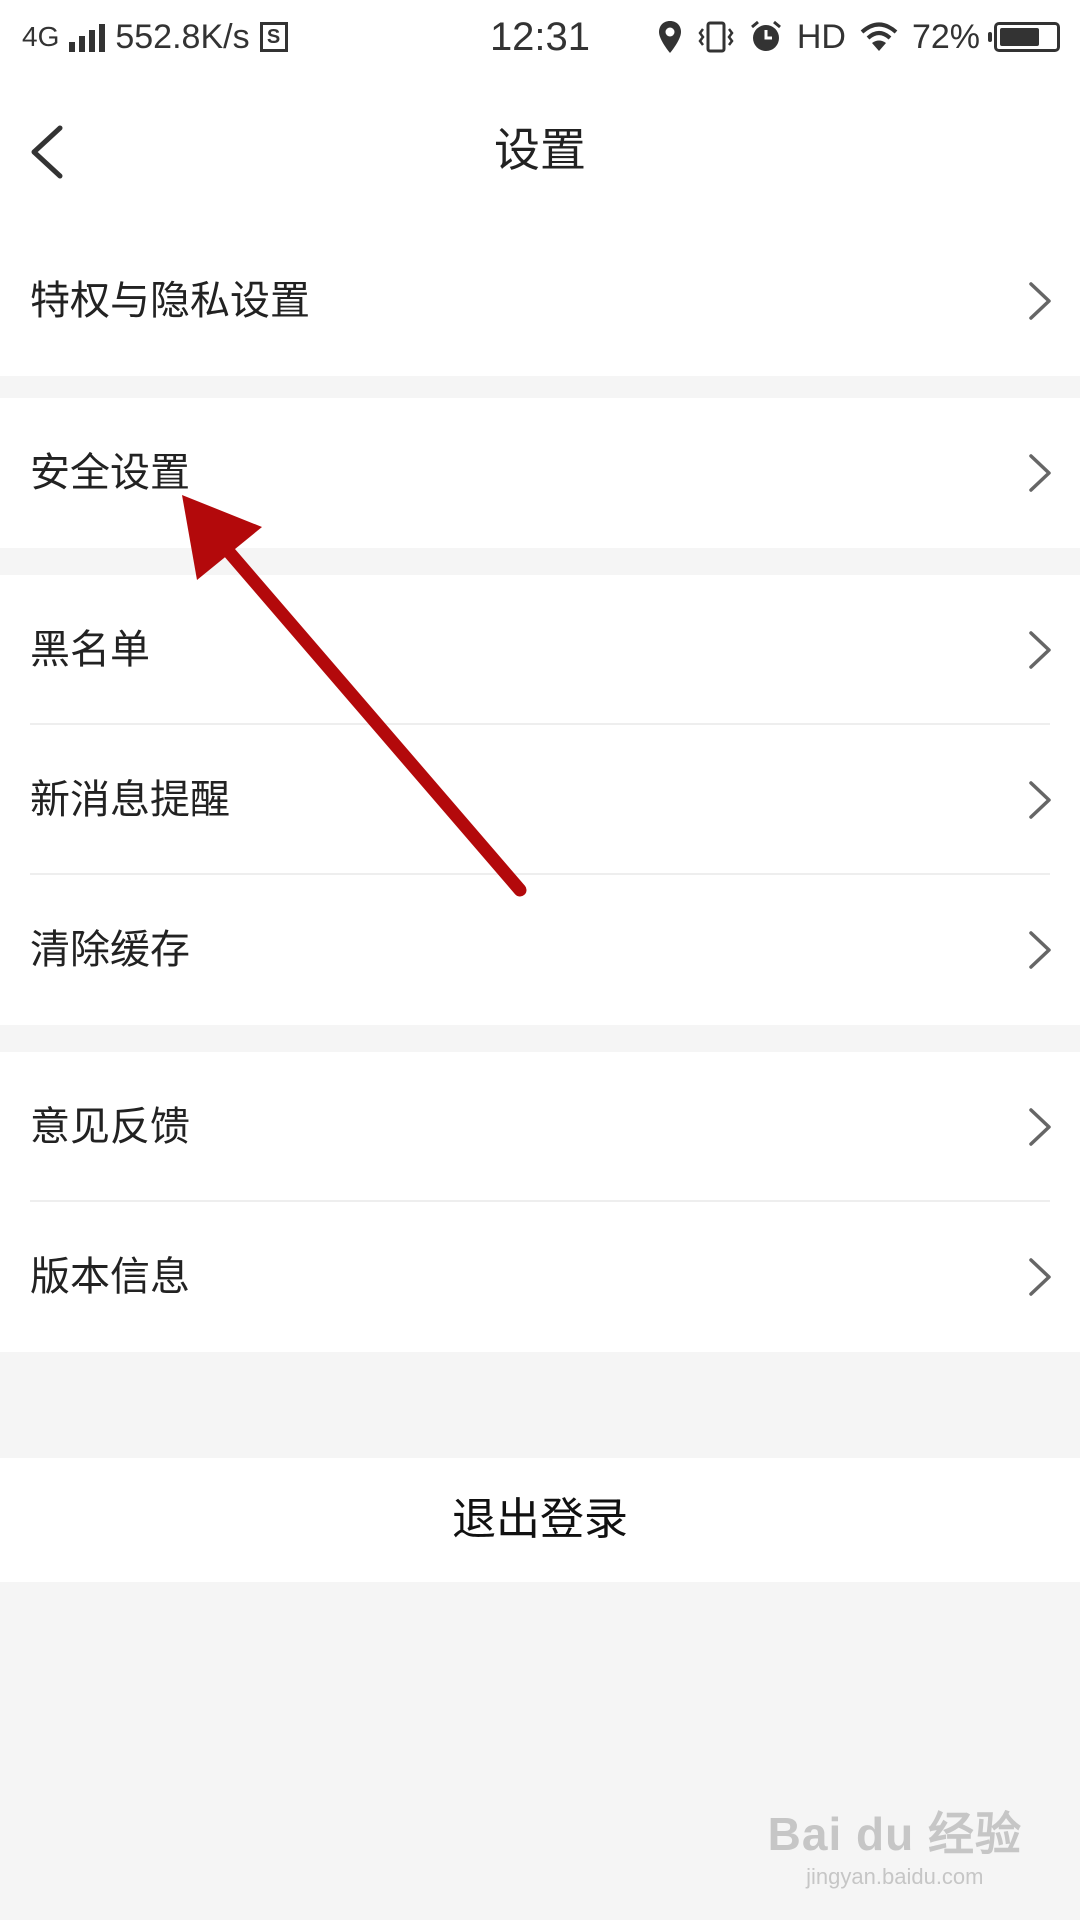 The width and height of the screenshot is (1080, 1920). Describe the element at coordinates (110, 1277) in the screenshot. I see `settings-item-label: 版本信息` at that location.